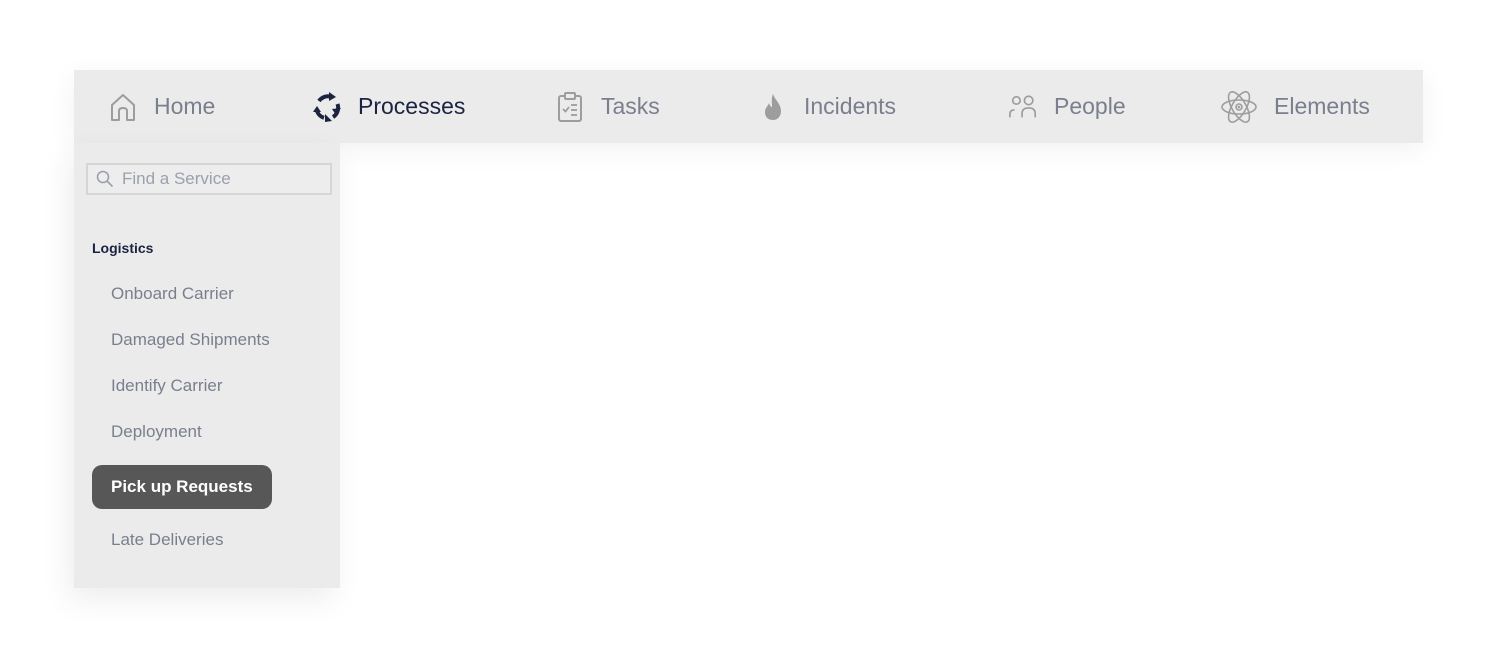 The height and width of the screenshot is (666, 1497). What do you see at coordinates (185, 106) in the screenshot?
I see `nav-label-home: Home` at bounding box center [185, 106].